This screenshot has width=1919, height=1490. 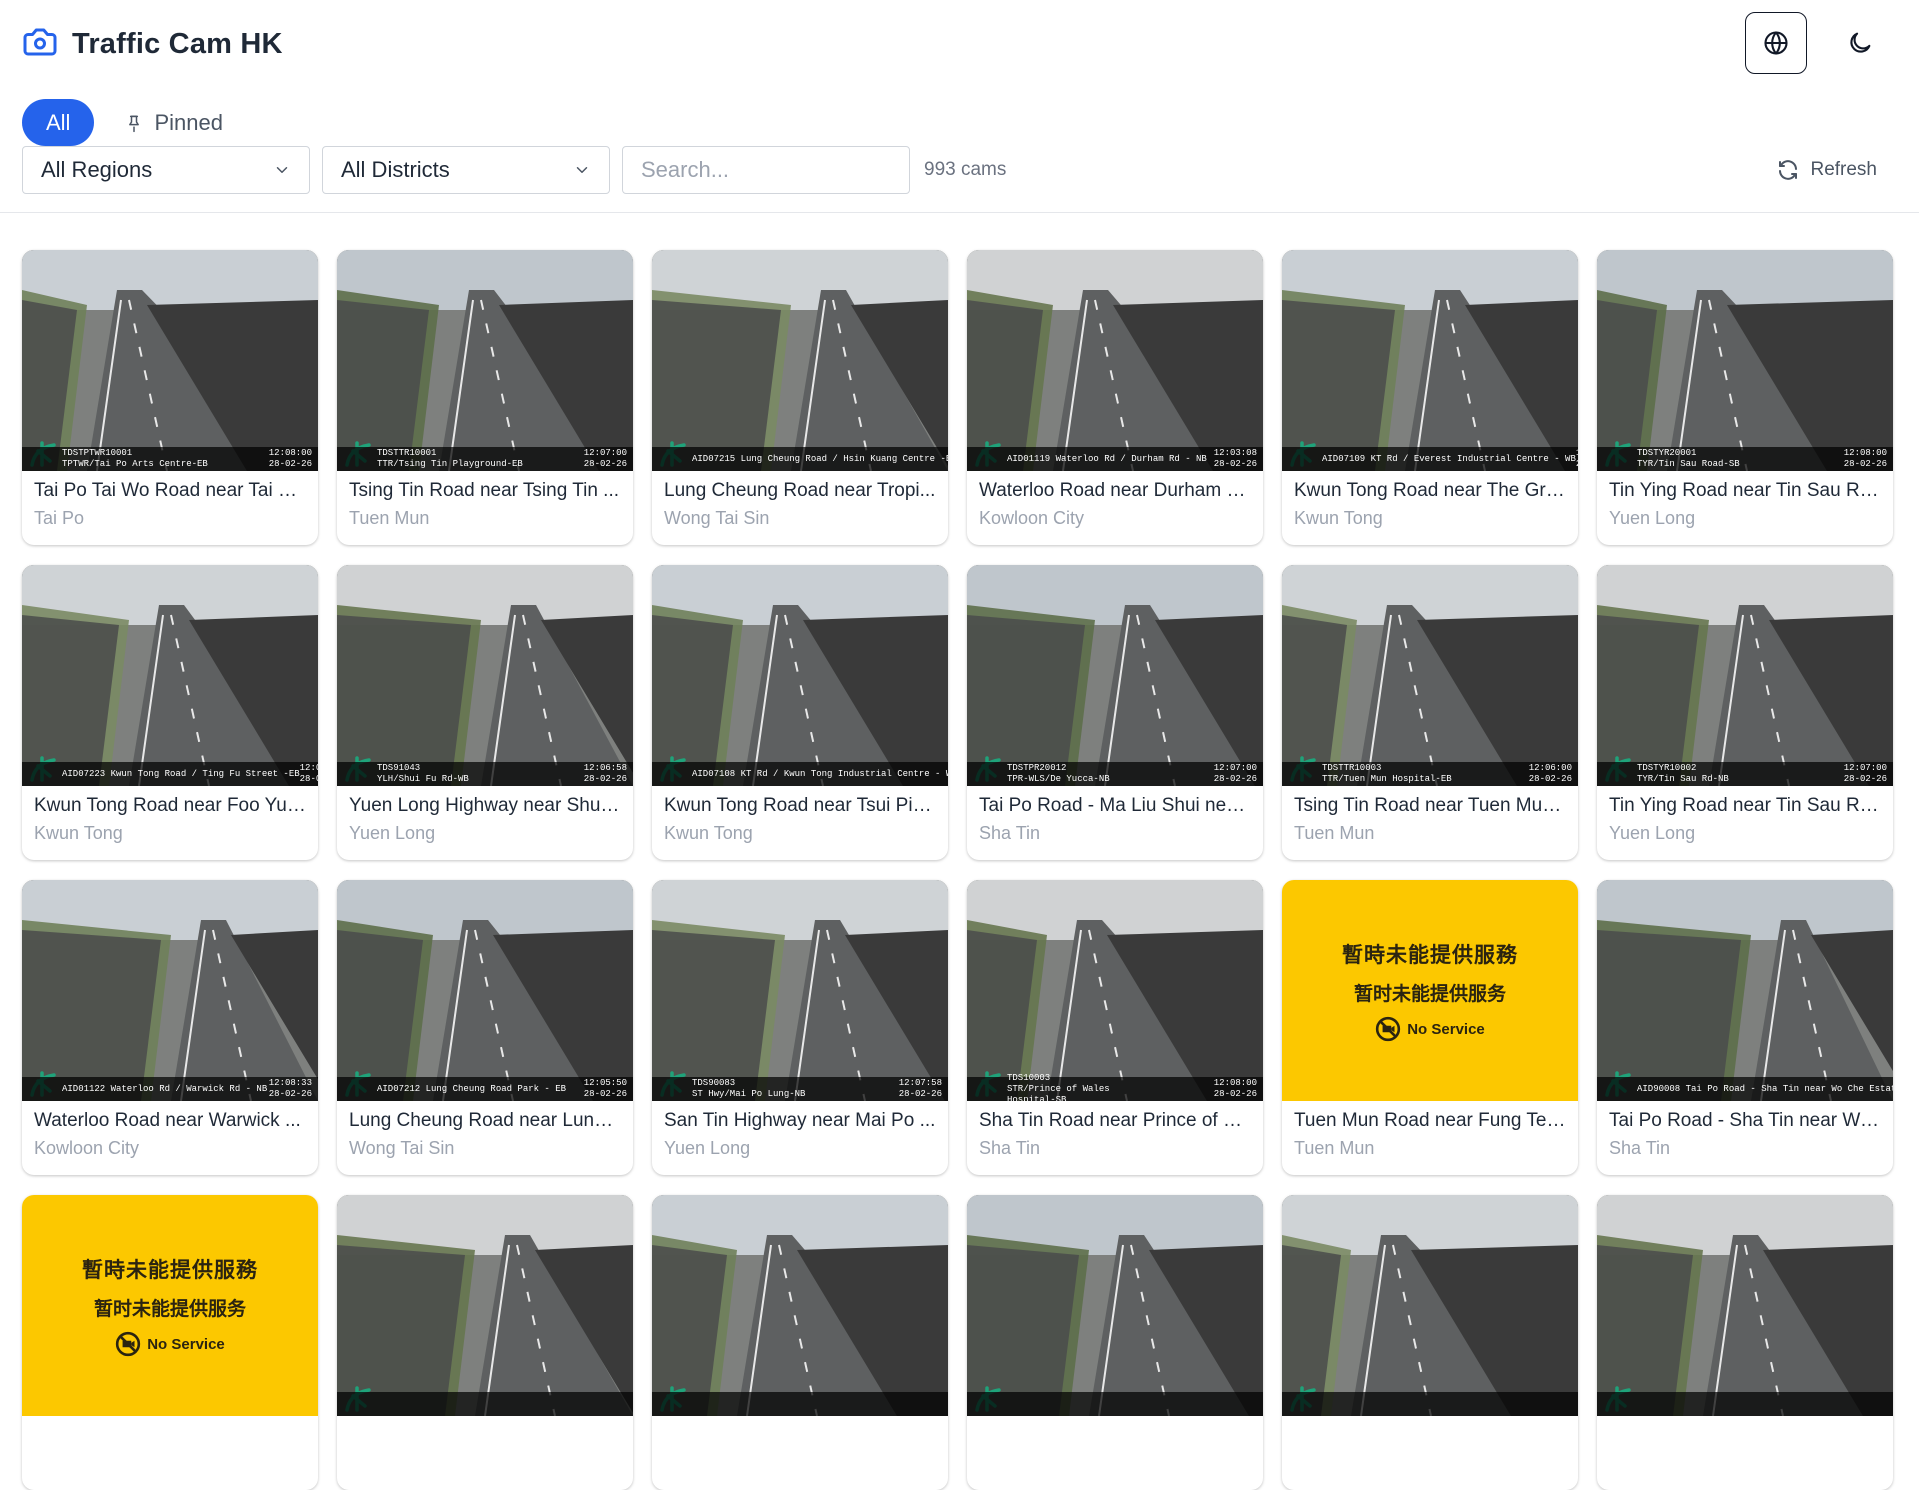 What do you see at coordinates (59, 518) in the screenshot?
I see `camera-district: Tai Po` at bounding box center [59, 518].